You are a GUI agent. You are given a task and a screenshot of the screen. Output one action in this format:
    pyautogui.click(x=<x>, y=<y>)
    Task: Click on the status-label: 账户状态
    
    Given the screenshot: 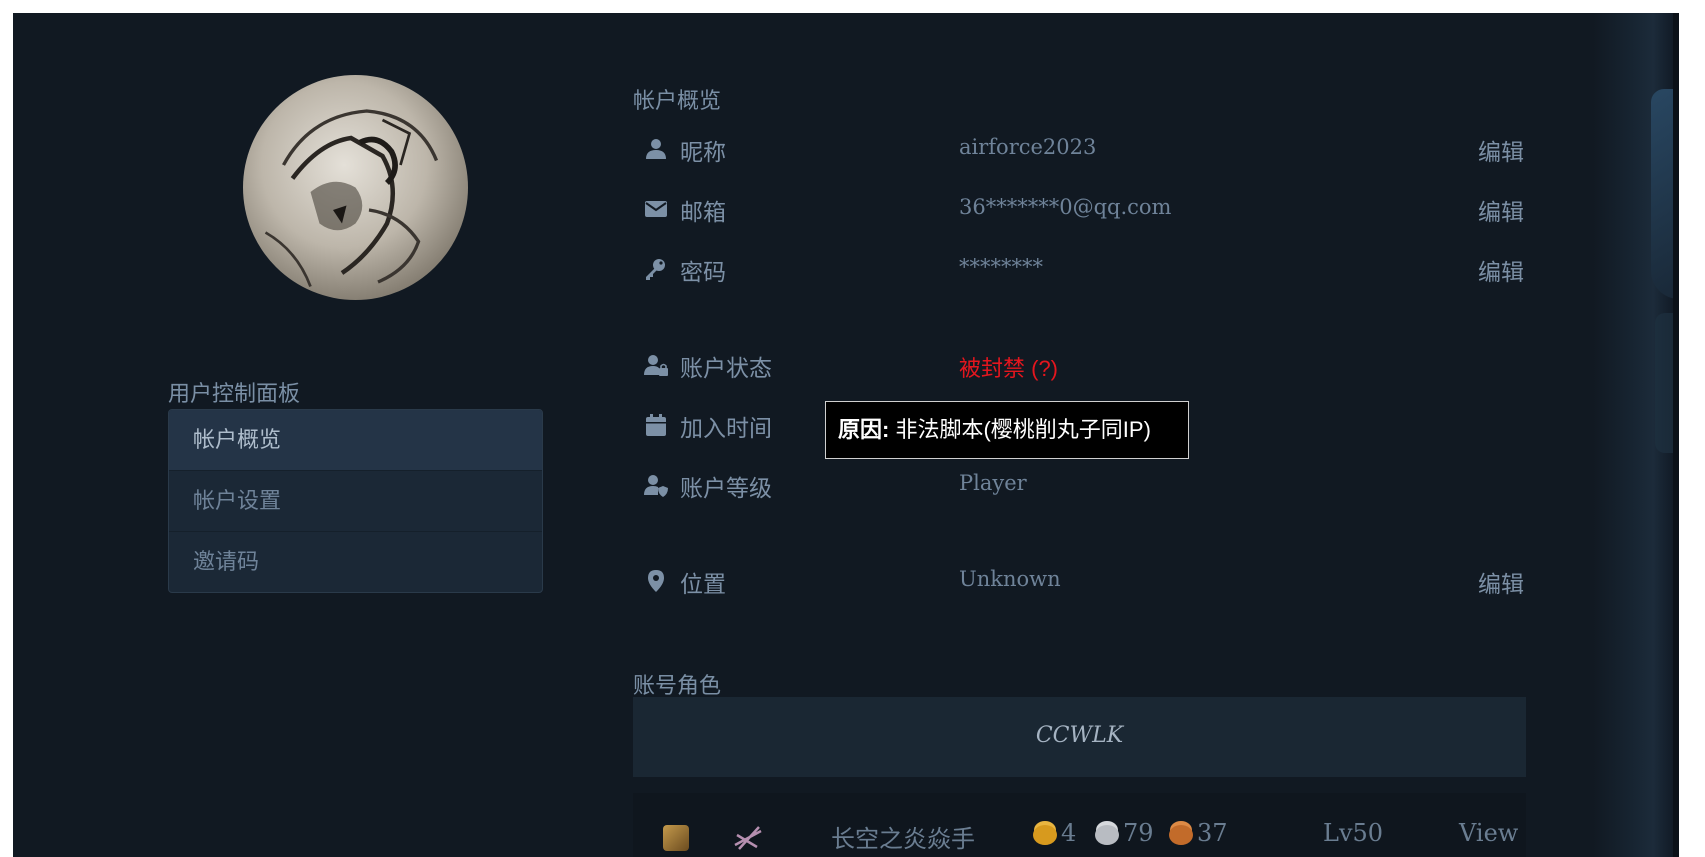 What is the action you would take?
    pyautogui.click(x=726, y=368)
    